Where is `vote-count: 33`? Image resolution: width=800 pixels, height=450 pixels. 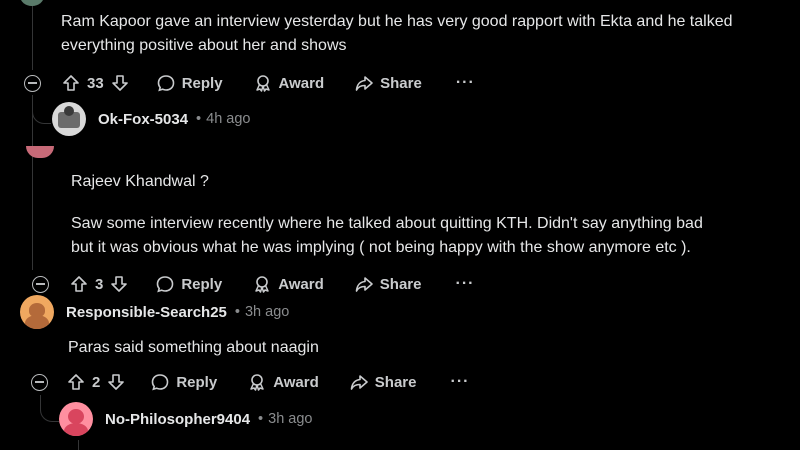 vote-count: 33 is located at coordinates (95, 83).